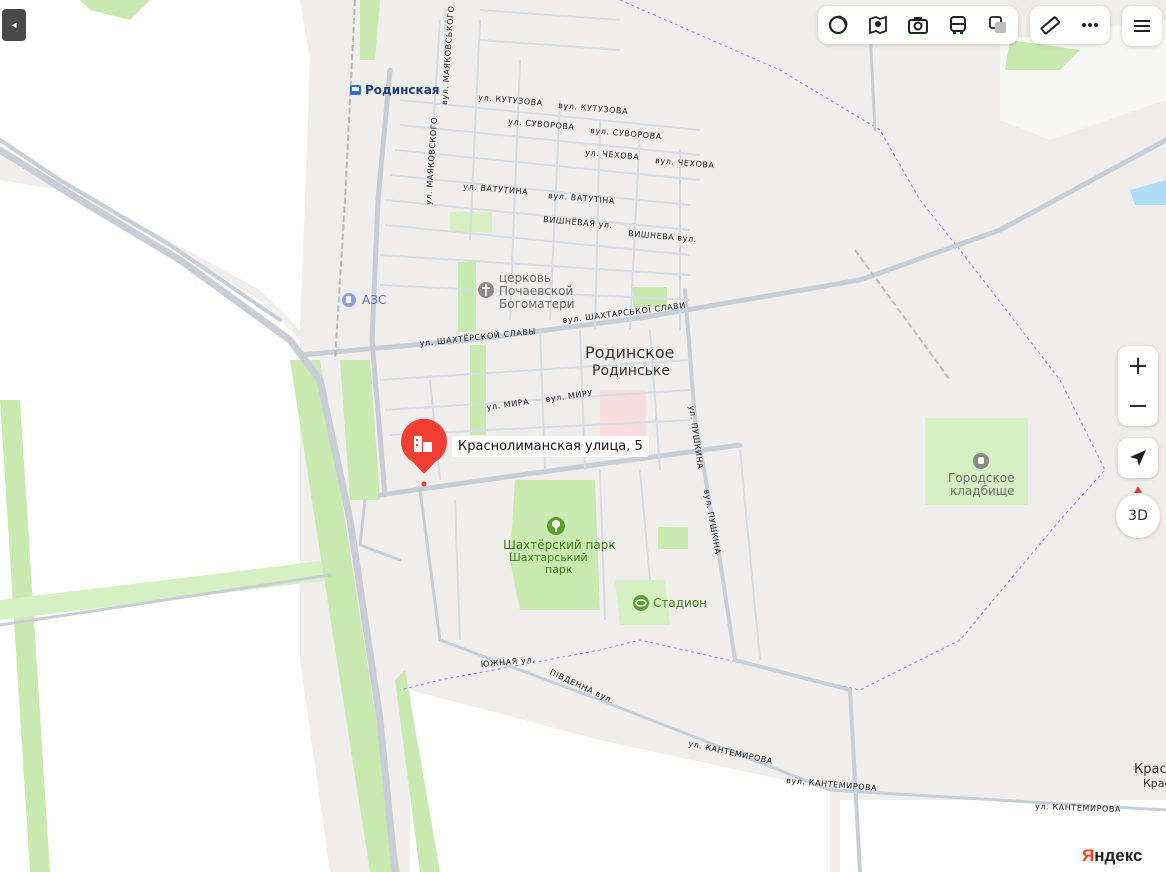 Image resolution: width=1166 pixels, height=872 pixels. I want to click on view-3d-button: 3D, so click(1138, 516).